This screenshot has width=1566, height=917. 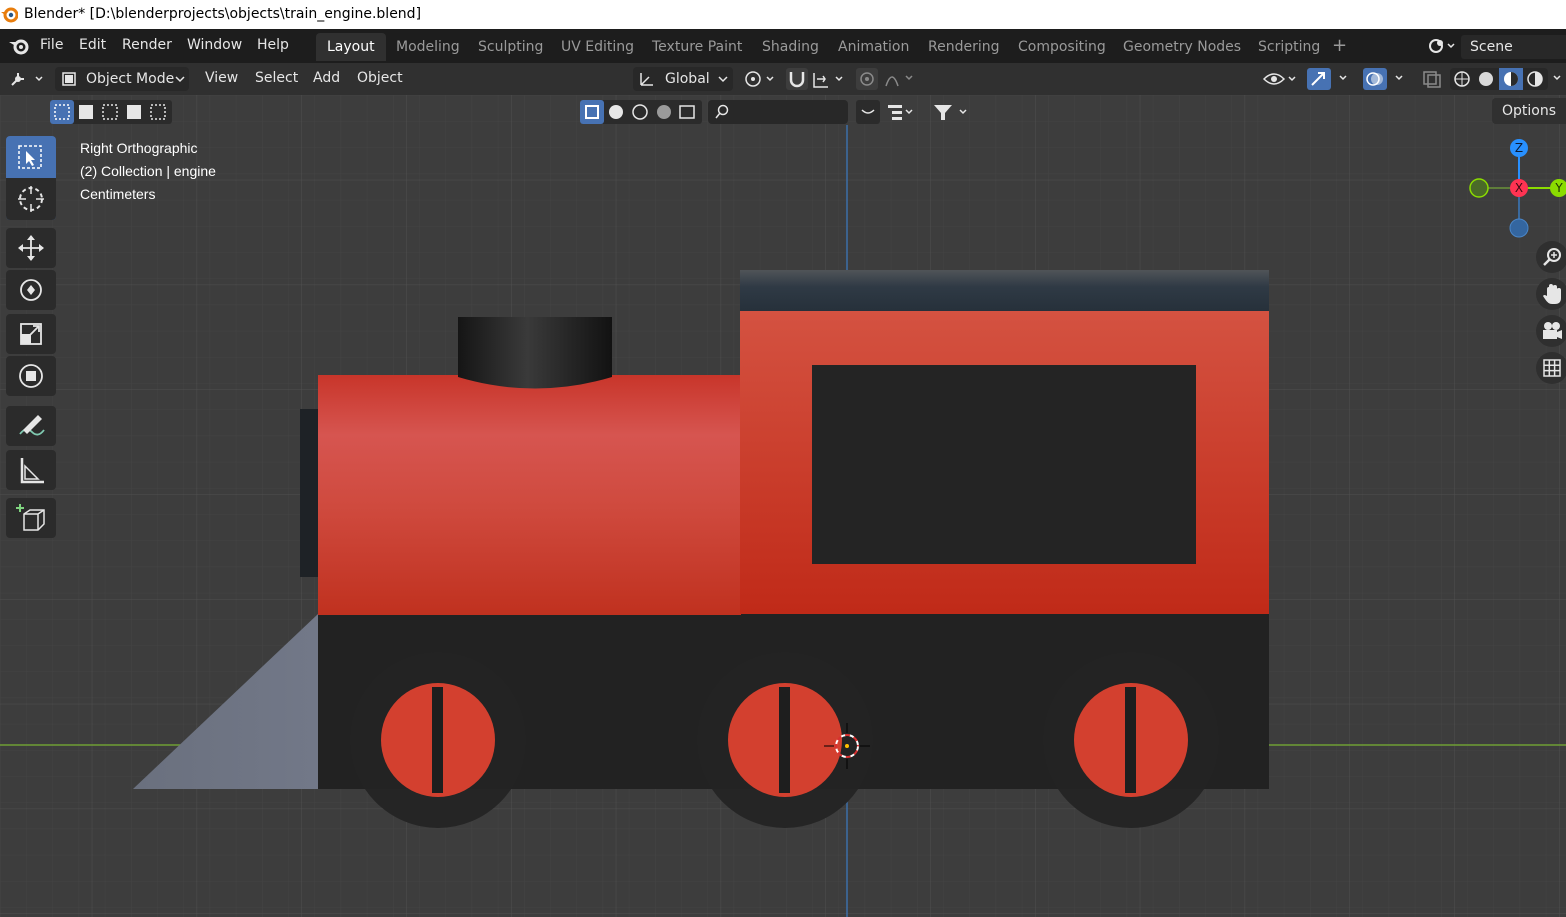 What do you see at coordinates (1558, 188) in the screenshot?
I see `gizmo-y-label: Y` at bounding box center [1558, 188].